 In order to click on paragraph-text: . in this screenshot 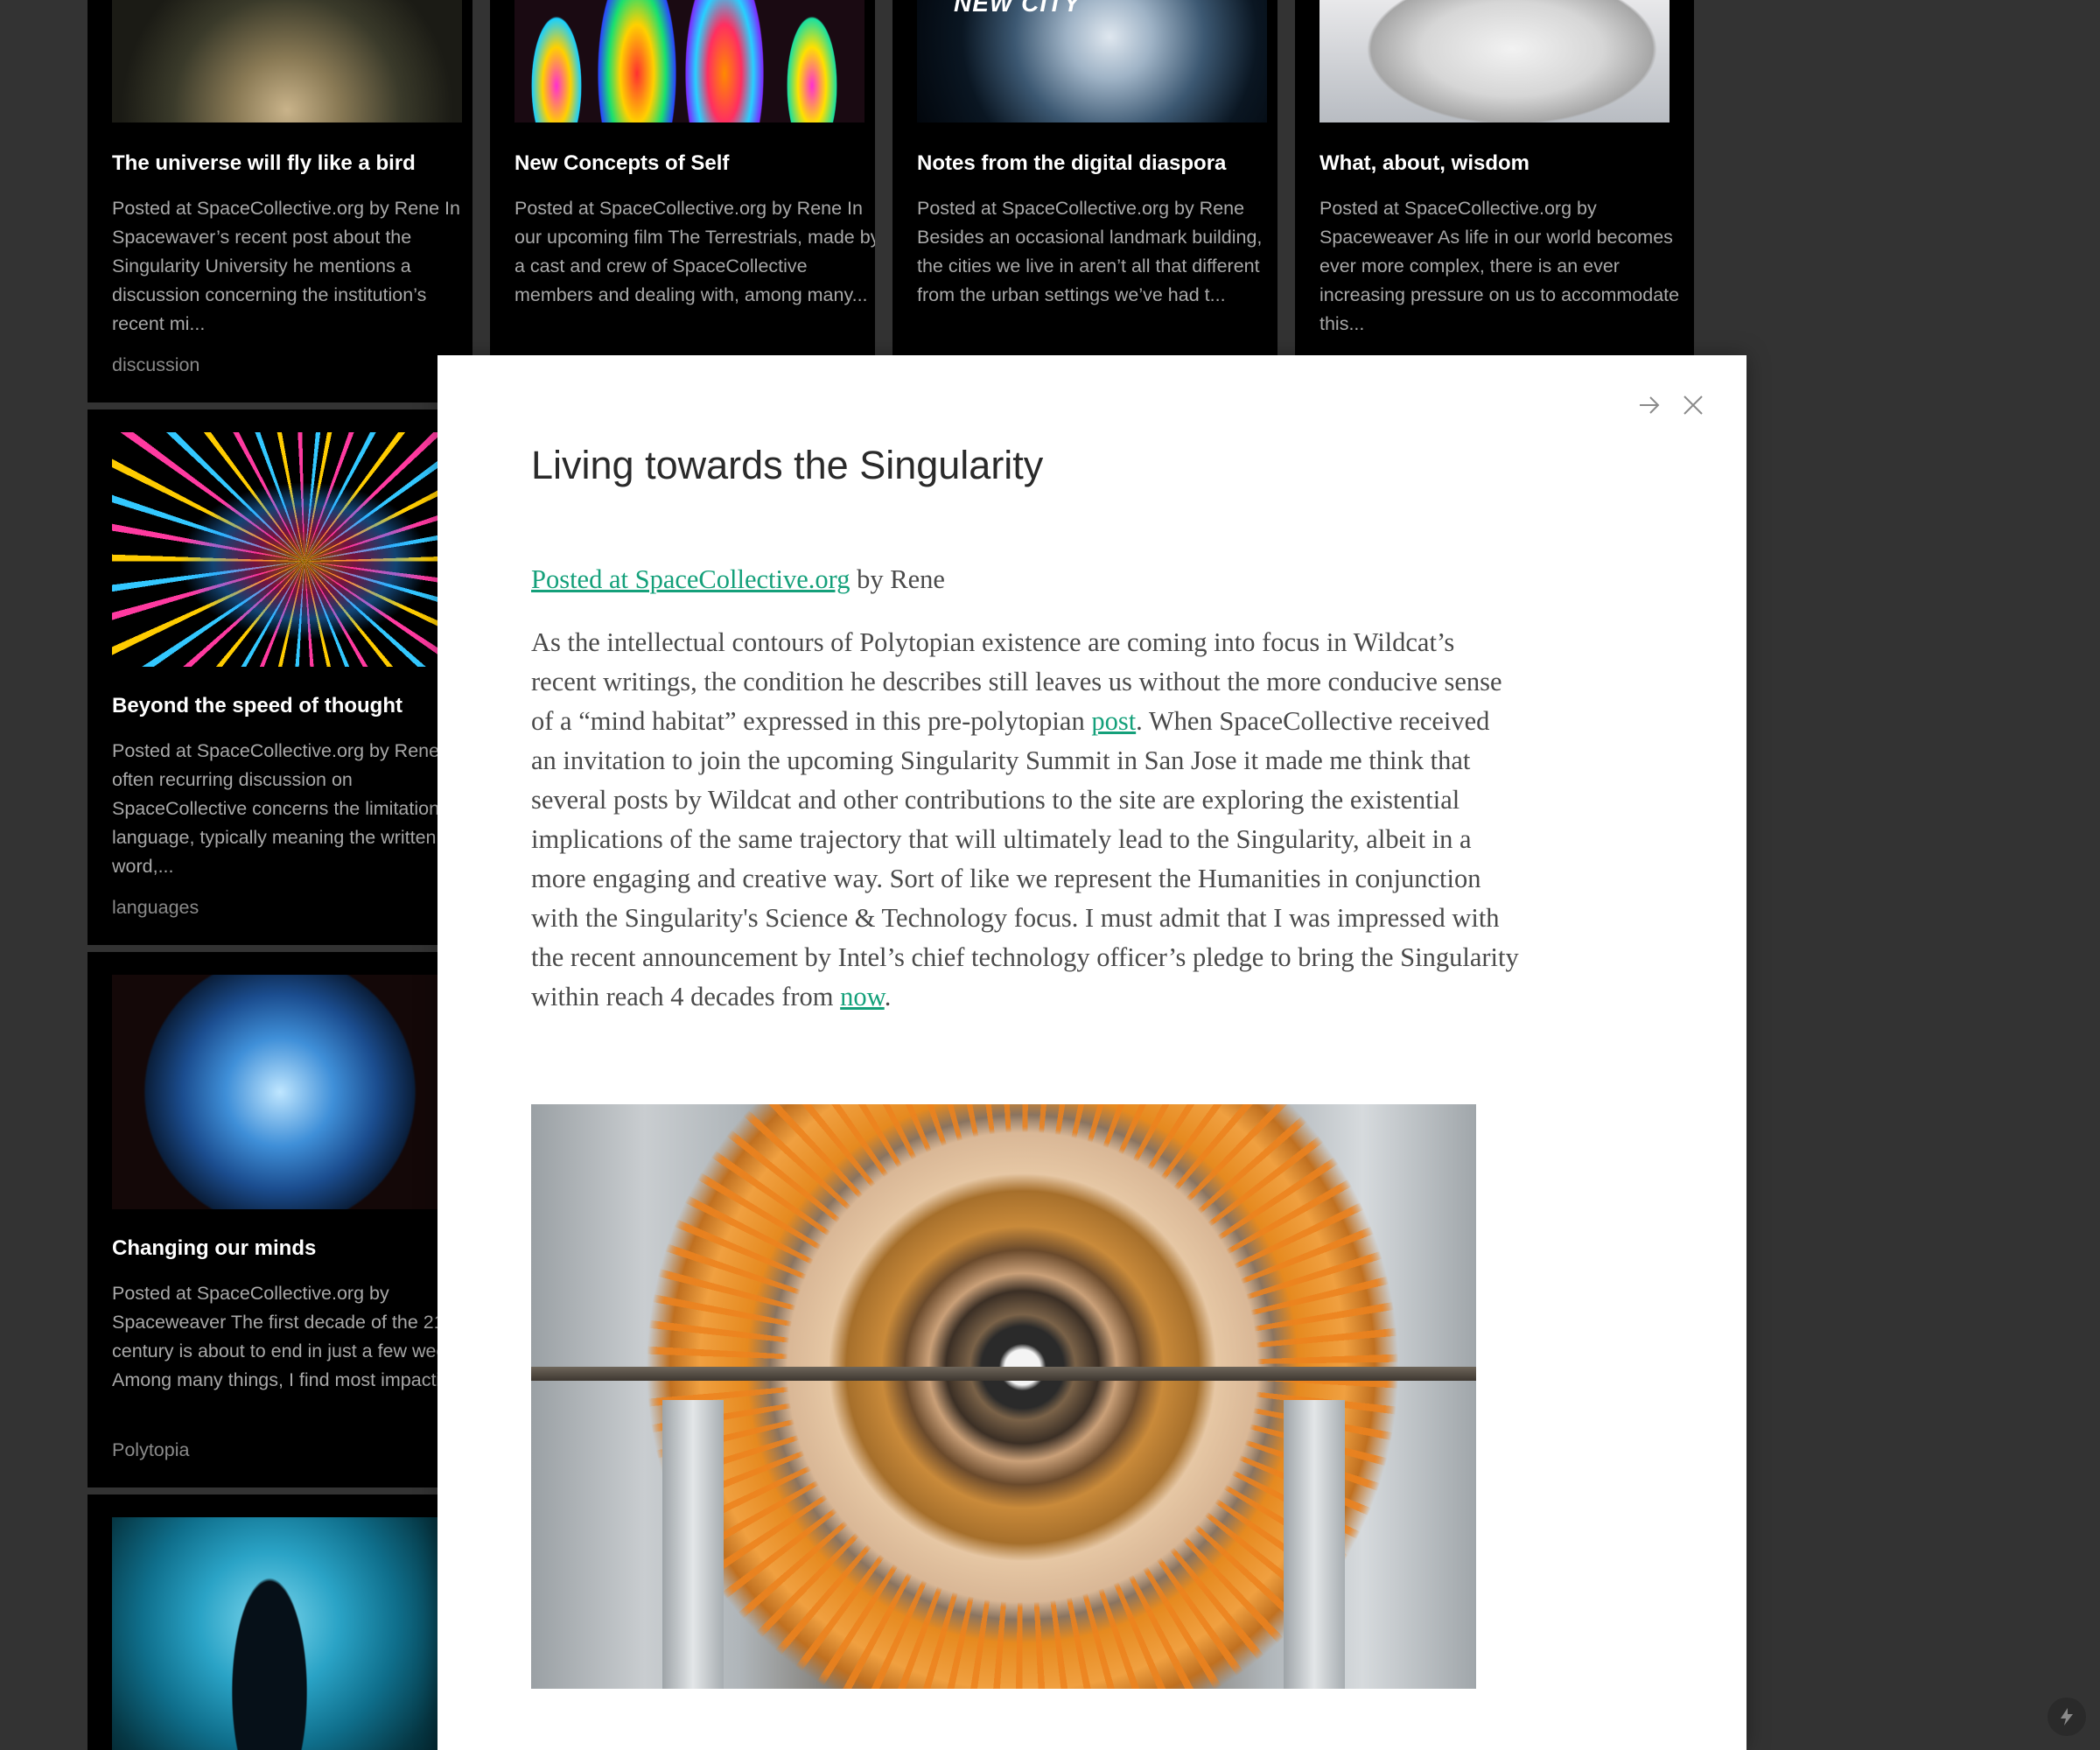, I will do `click(888, 997)`.